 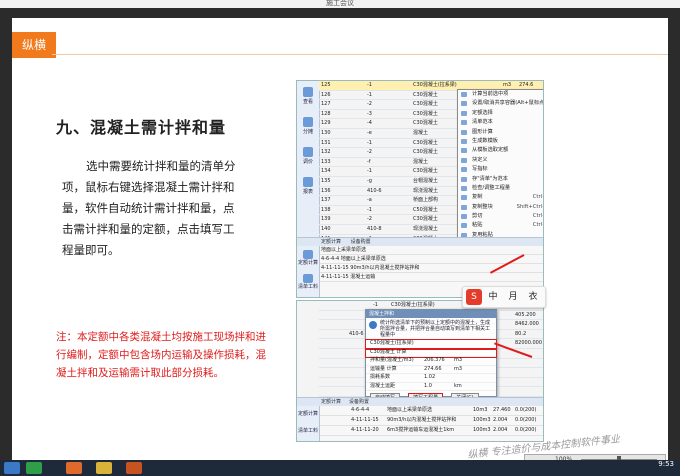 I want to click on menu-item-label: 存"清单"为范本, so click(x=490, y=178).